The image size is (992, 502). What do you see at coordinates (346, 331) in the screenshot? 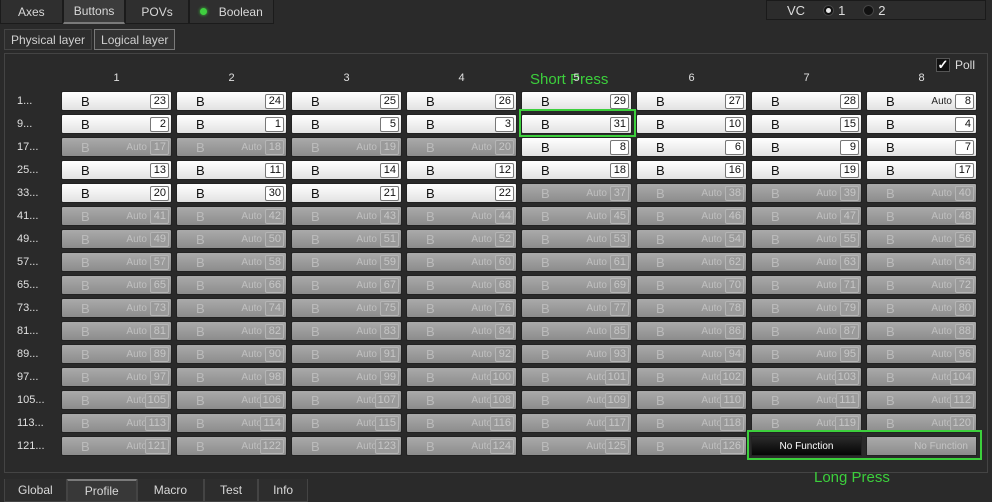
I see `button-cell: B Auto 83` at bounding box center [346, 331].